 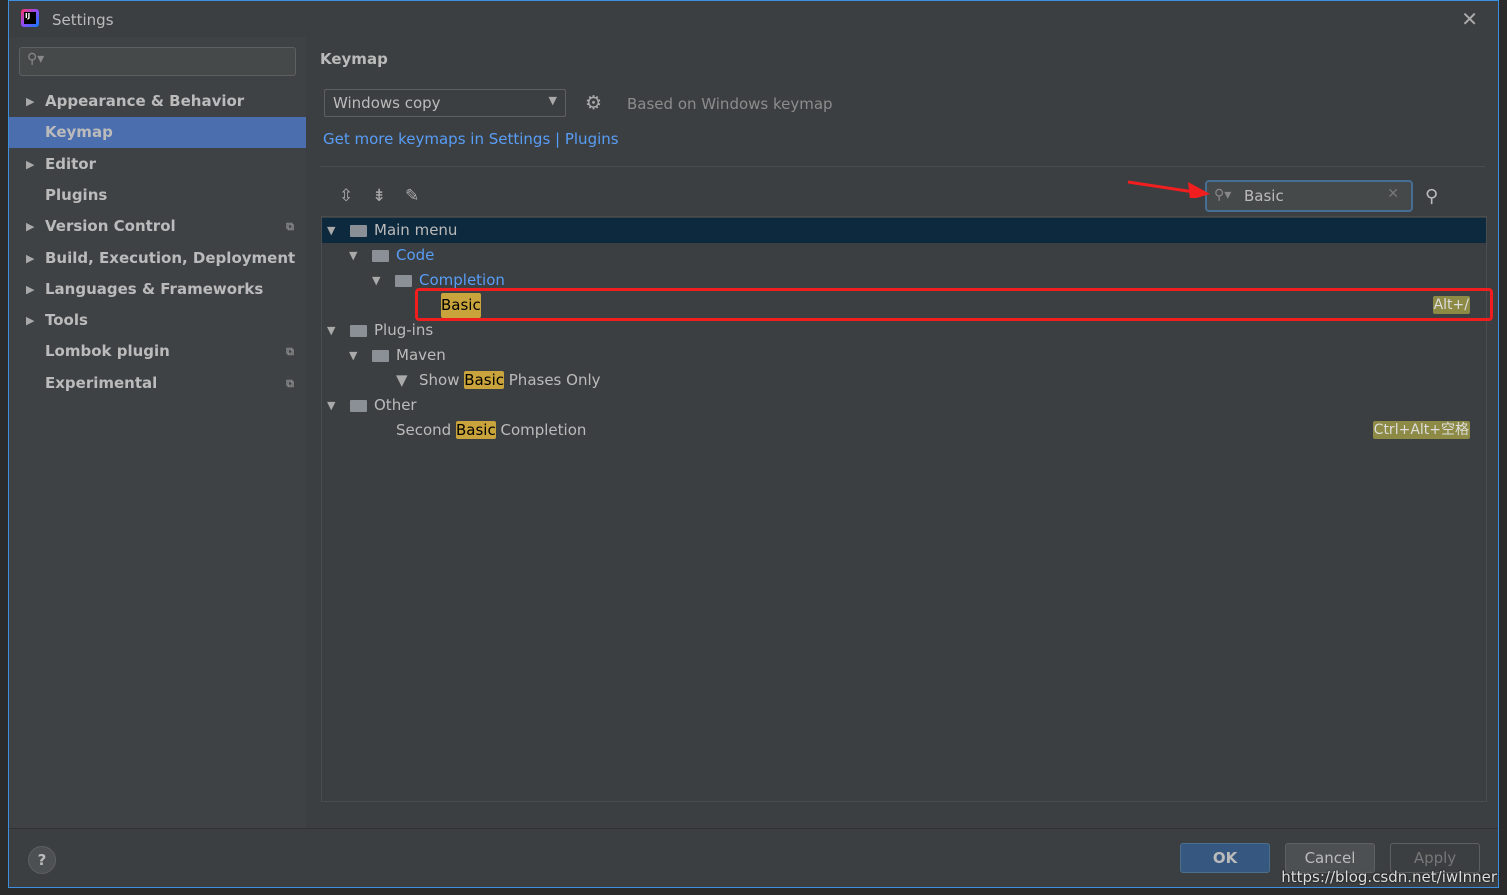 What do you see at coordinates (170, 257) in the screenshot?
I see `sidebar-item-label: Build, Execution, Deployment` at bounding box center [170, 257].